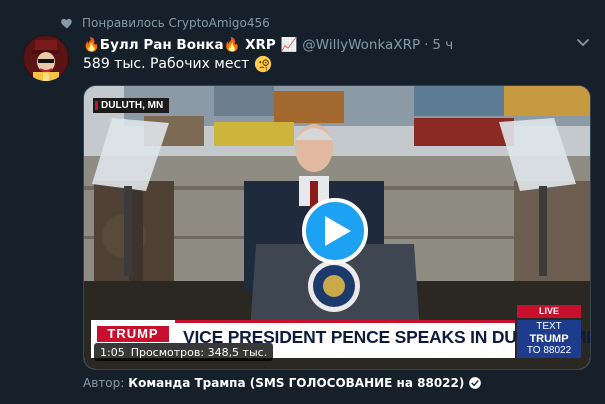 This screenshot has width=605, height=404. Describe the element at coordinates (475, 383) in the screenshot. I see `verified-badge-icon` at that location.